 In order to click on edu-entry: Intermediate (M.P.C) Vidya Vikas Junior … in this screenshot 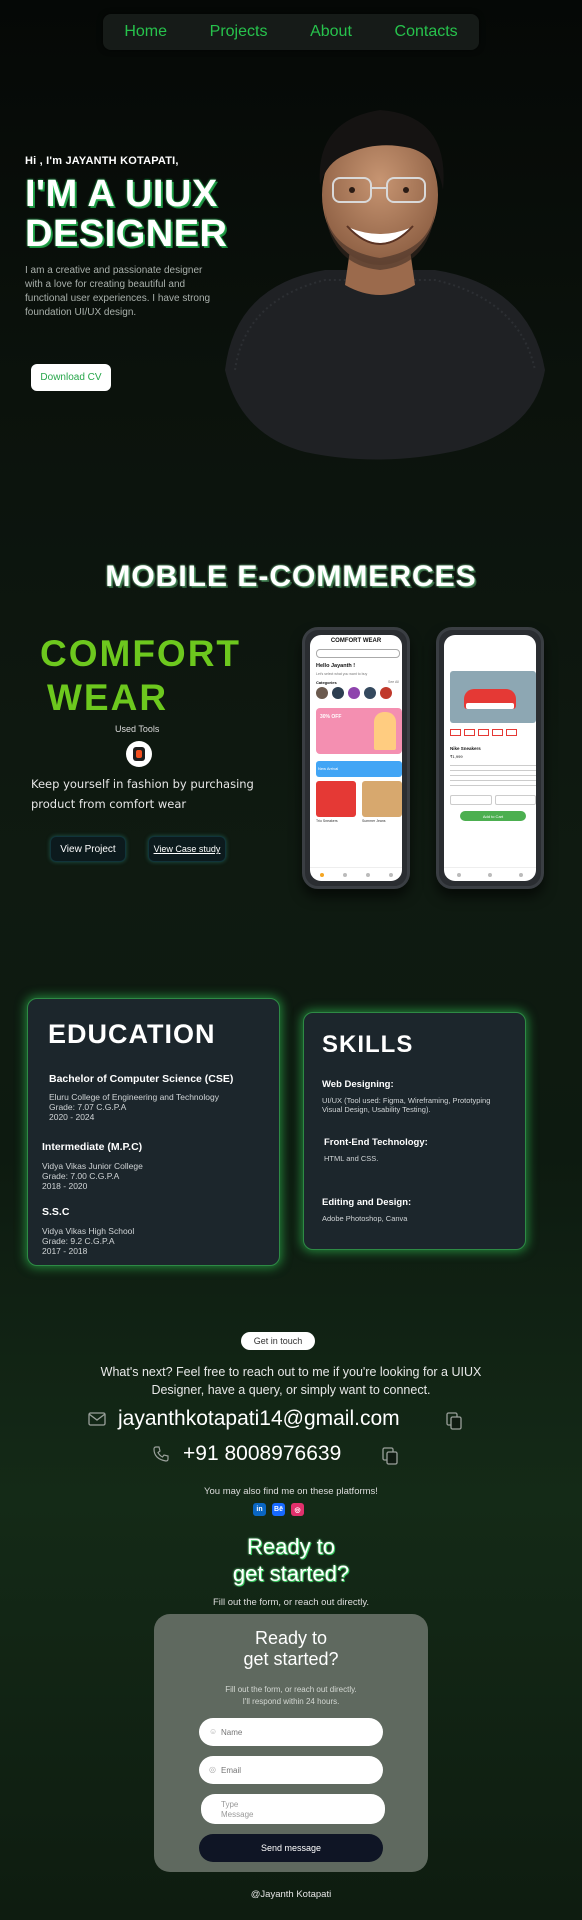, I will do `click(154, 1166)`.